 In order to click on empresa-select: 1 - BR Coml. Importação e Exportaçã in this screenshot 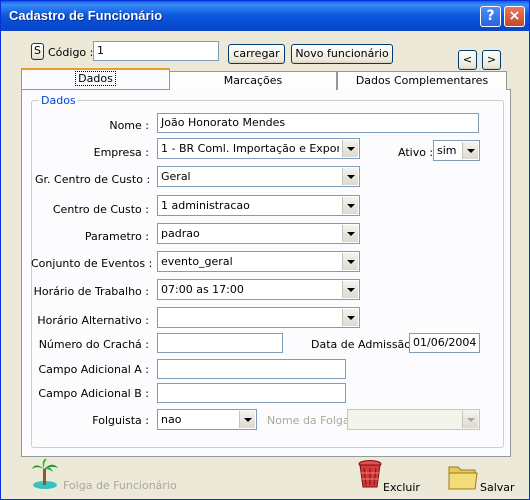, I will do `click(258, 148)`.